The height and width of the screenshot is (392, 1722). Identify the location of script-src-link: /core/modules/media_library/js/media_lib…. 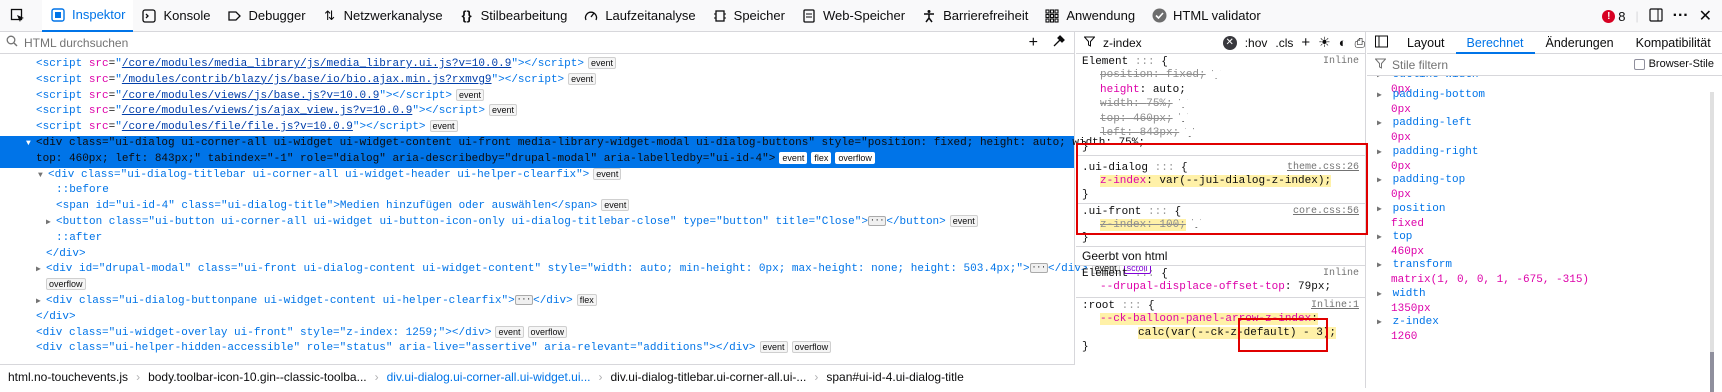
(316, 64).